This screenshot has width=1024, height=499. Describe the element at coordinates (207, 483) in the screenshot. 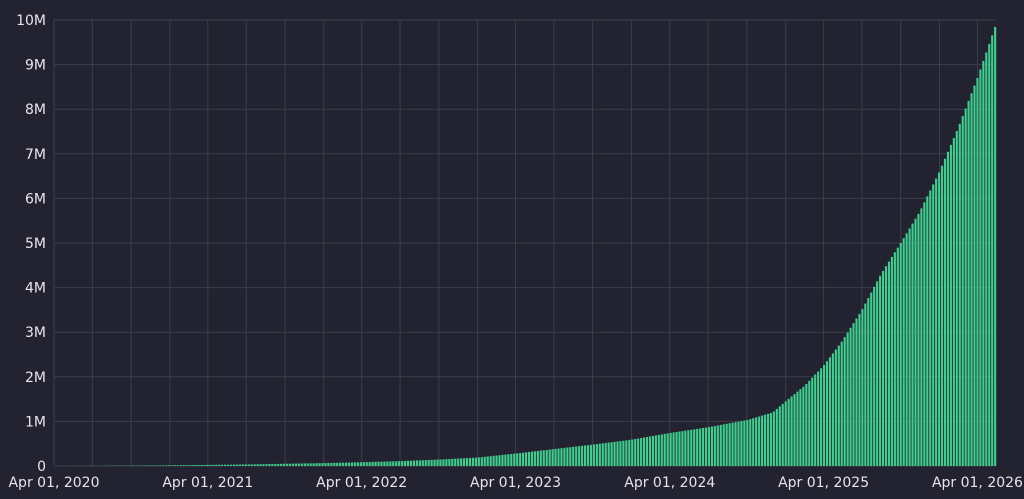

I see `x-tick-label: Apr 01, 2021` at that location.